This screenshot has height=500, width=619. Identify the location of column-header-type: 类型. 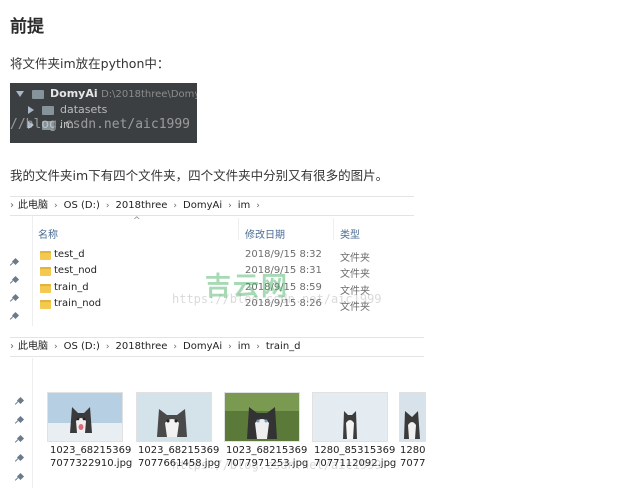
(350, 233).